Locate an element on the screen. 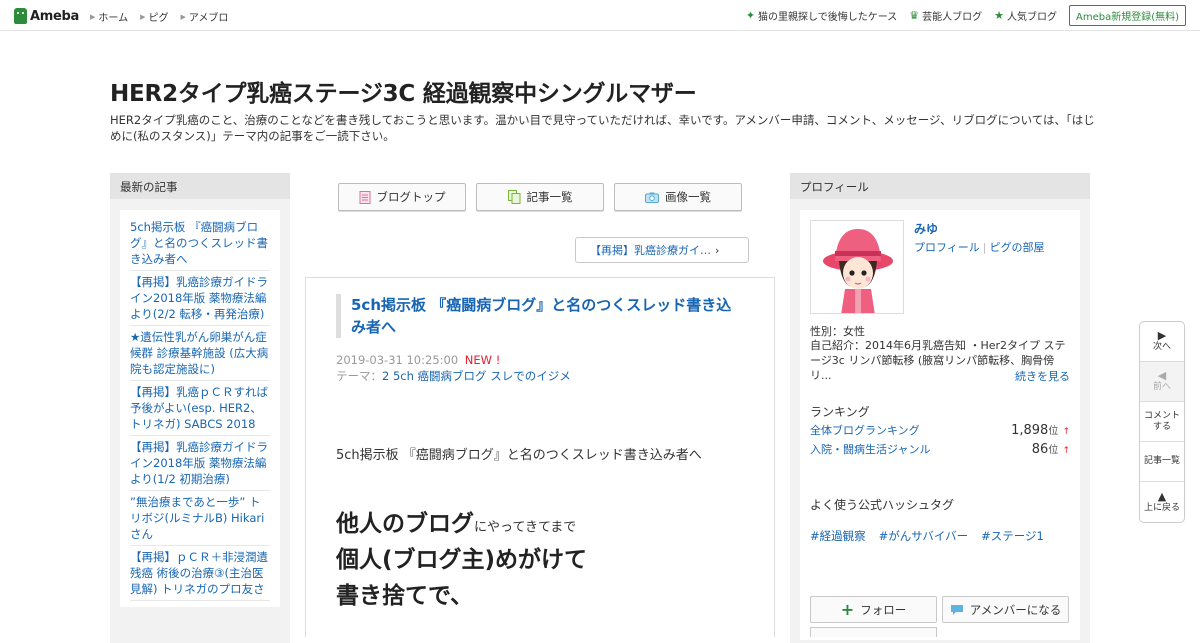 Image resolution: width=1200 pixels, height=643 pixels. floating-nav: ▶ 次へ ◀ 前へ コメントする 記事一覧 ▲ 上に戻る is located at coordinates (1162, 422).